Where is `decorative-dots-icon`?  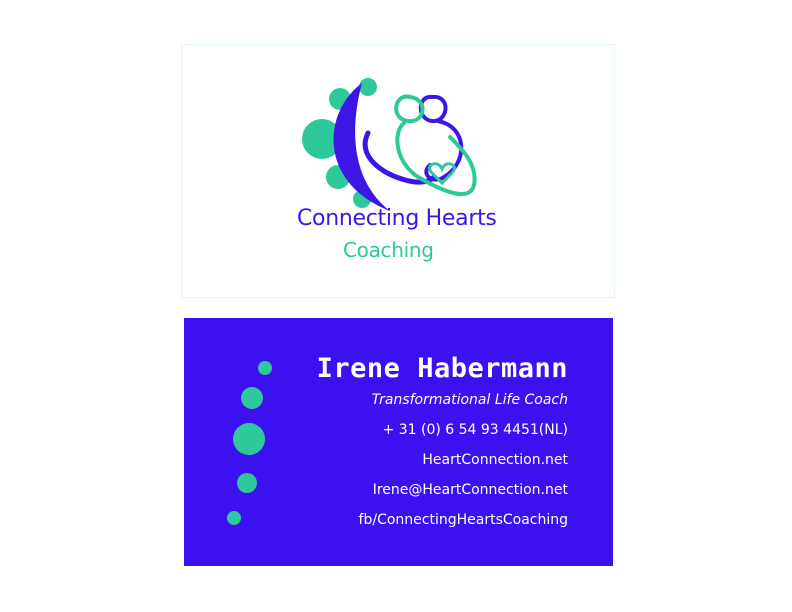 decorative-dots-icon is located at coordinates (249, 443).